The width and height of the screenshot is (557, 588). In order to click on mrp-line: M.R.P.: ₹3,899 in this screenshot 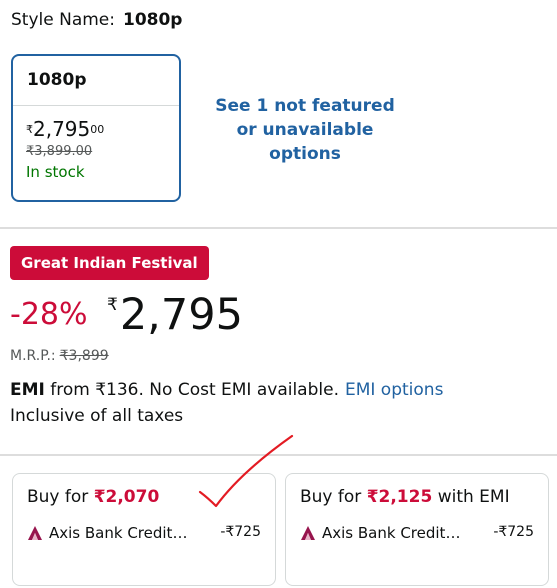, I will do `click(59, 356)`.